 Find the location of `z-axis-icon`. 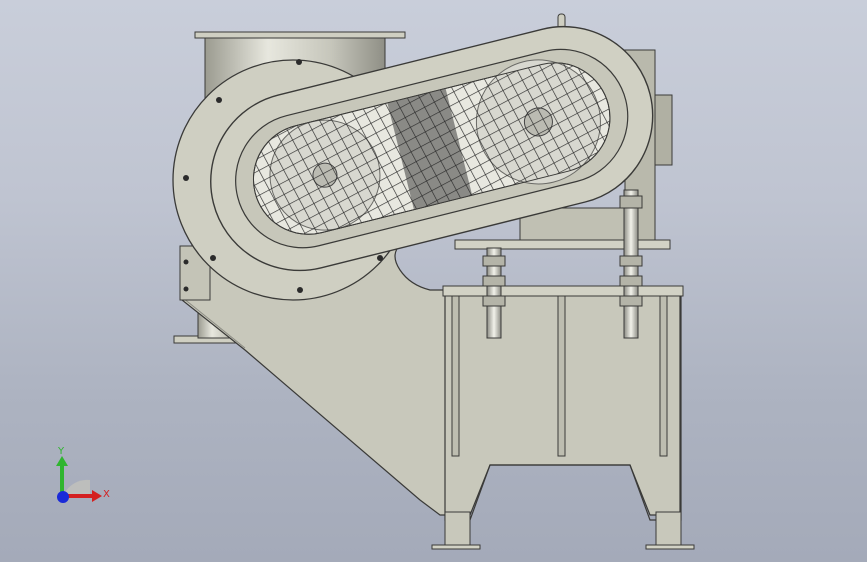

z-axis-icon is located at coordinates (63, 497).